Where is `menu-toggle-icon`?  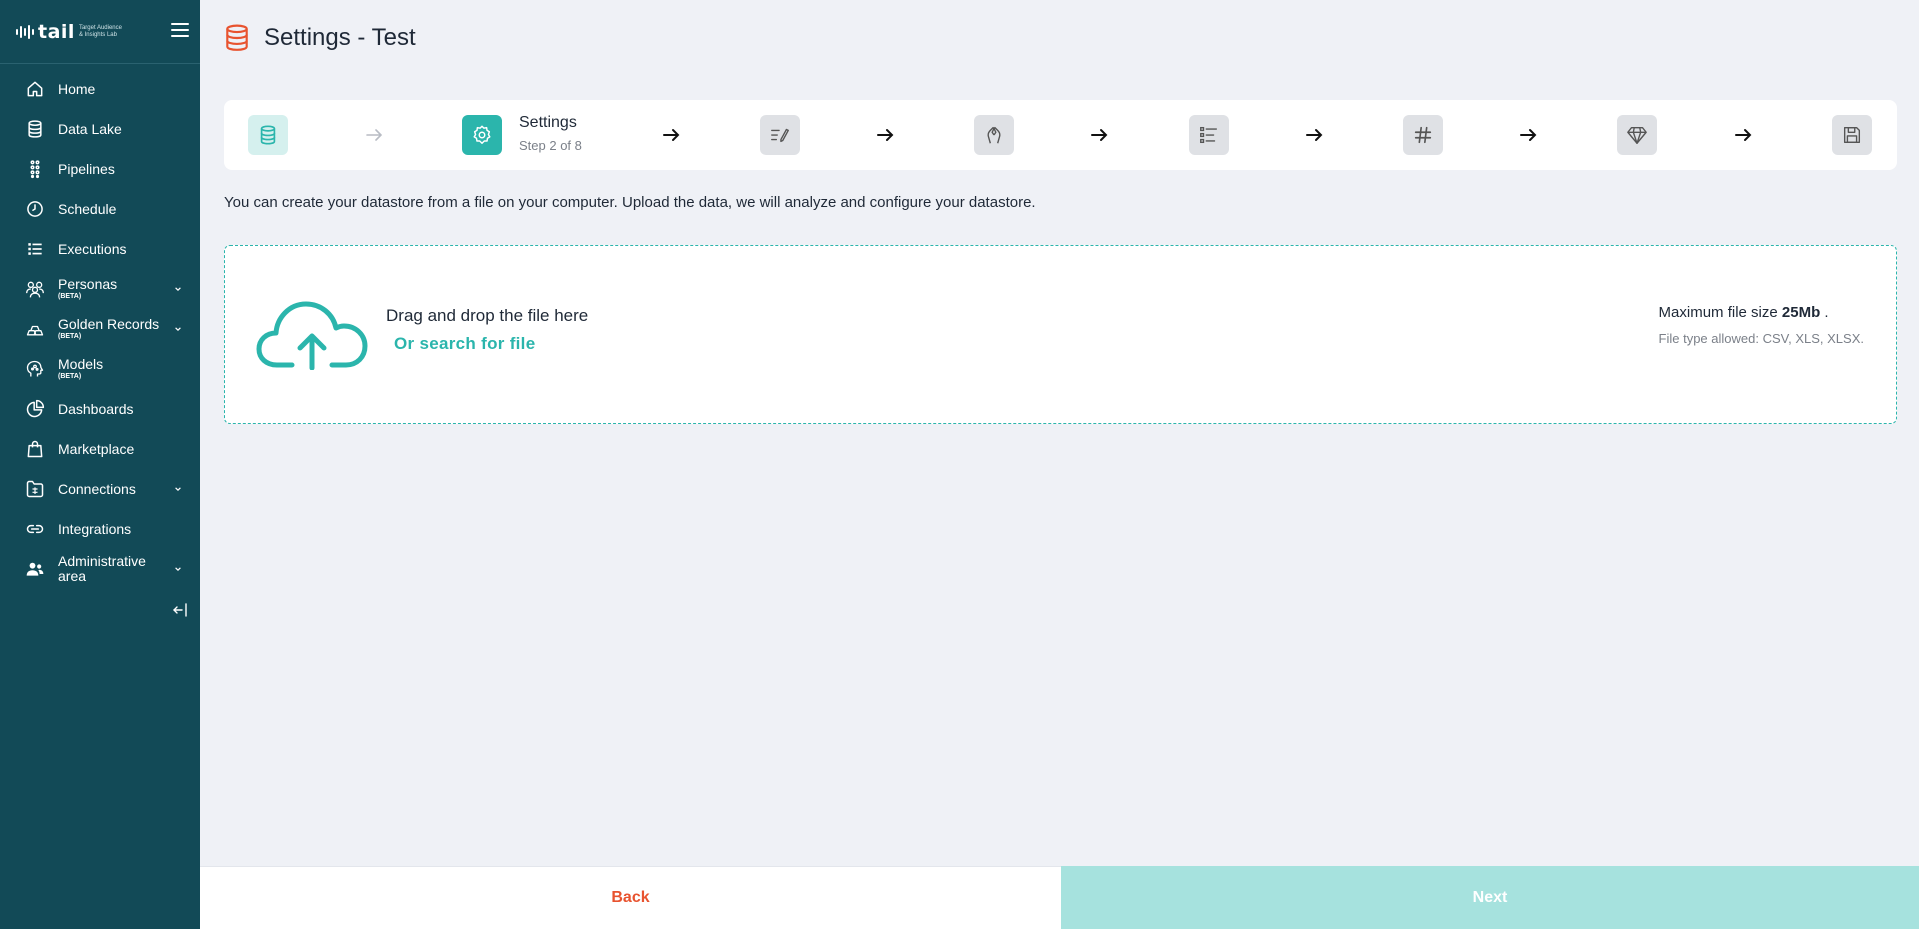
menu-toggle-icon is located at coordinates (180, 31).